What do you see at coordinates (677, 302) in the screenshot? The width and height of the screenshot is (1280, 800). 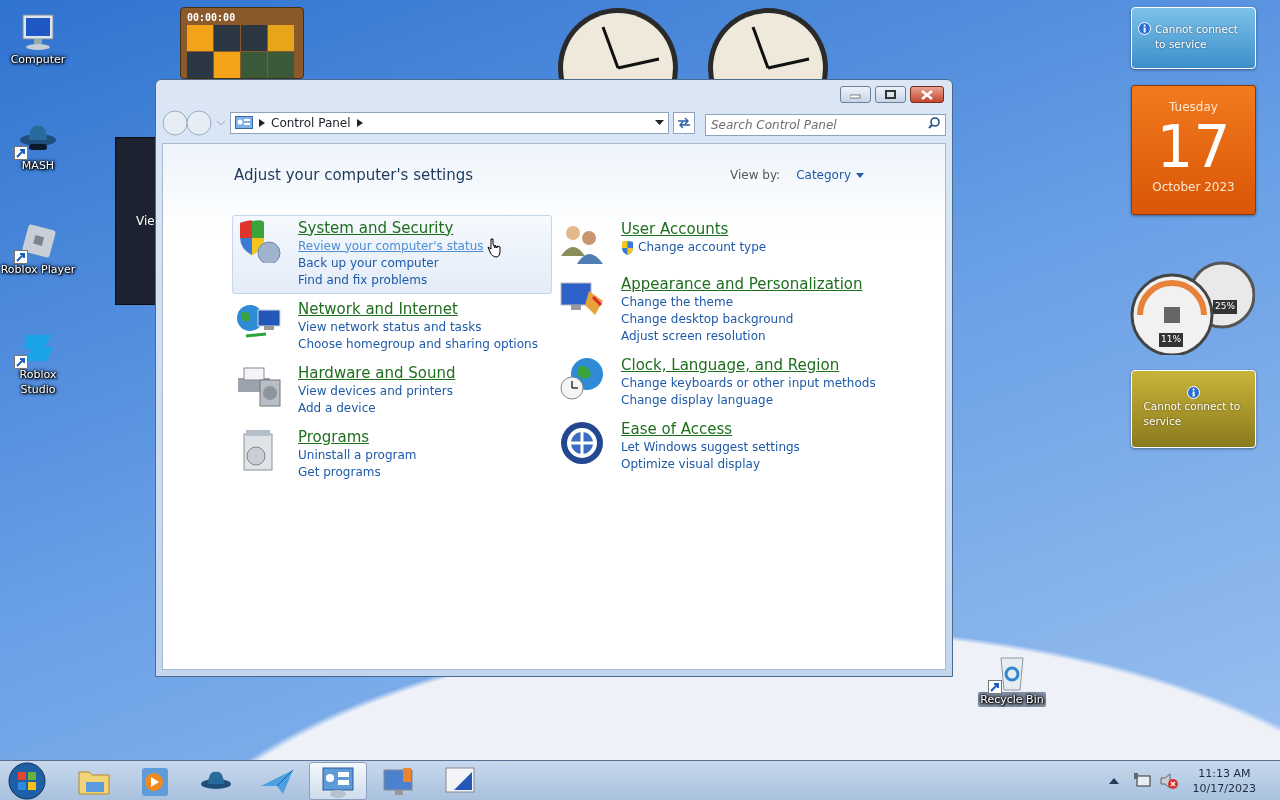 I see `task-link: Change the theme` at bounding box center [677, 302].